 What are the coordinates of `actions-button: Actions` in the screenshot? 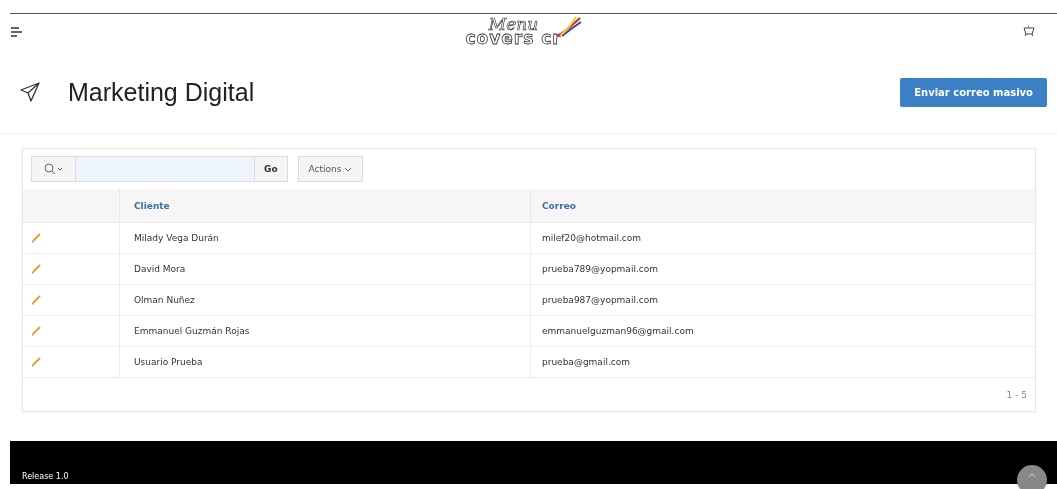 It's located at (330, 169).